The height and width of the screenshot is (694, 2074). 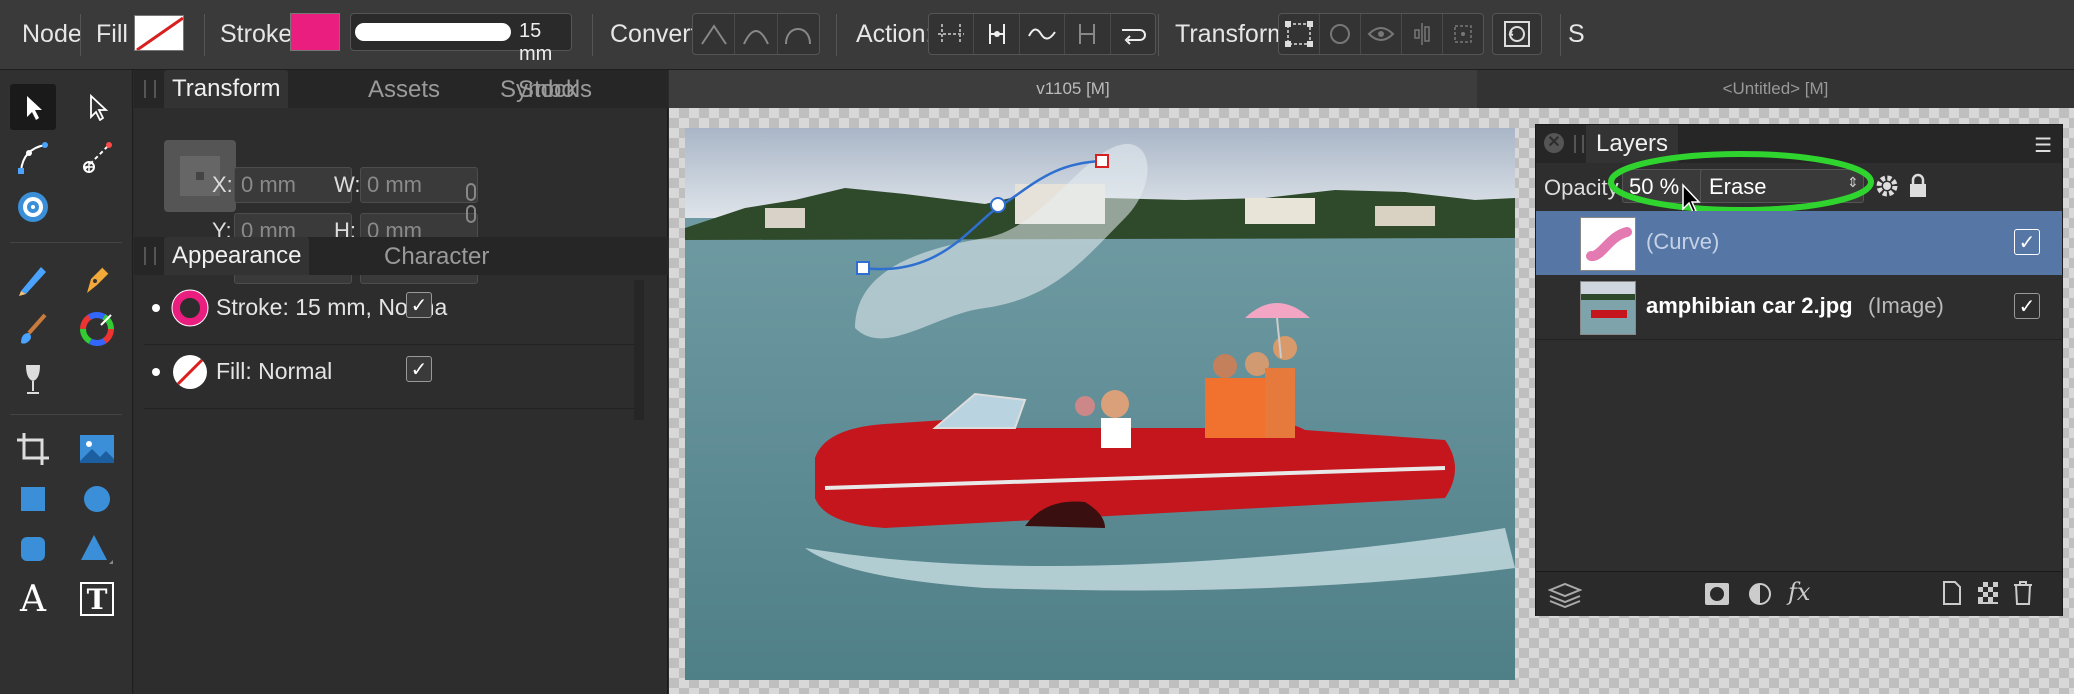 What do you see at coordinates (1760, 594) in the screenshot?
I see `adjustment-icon` at bounding box center [1760, 594].